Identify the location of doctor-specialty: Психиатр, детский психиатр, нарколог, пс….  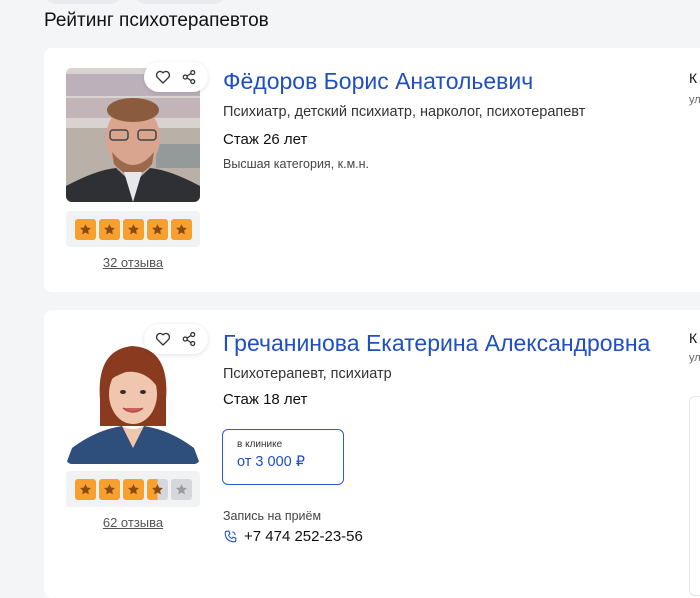
(404, 112).